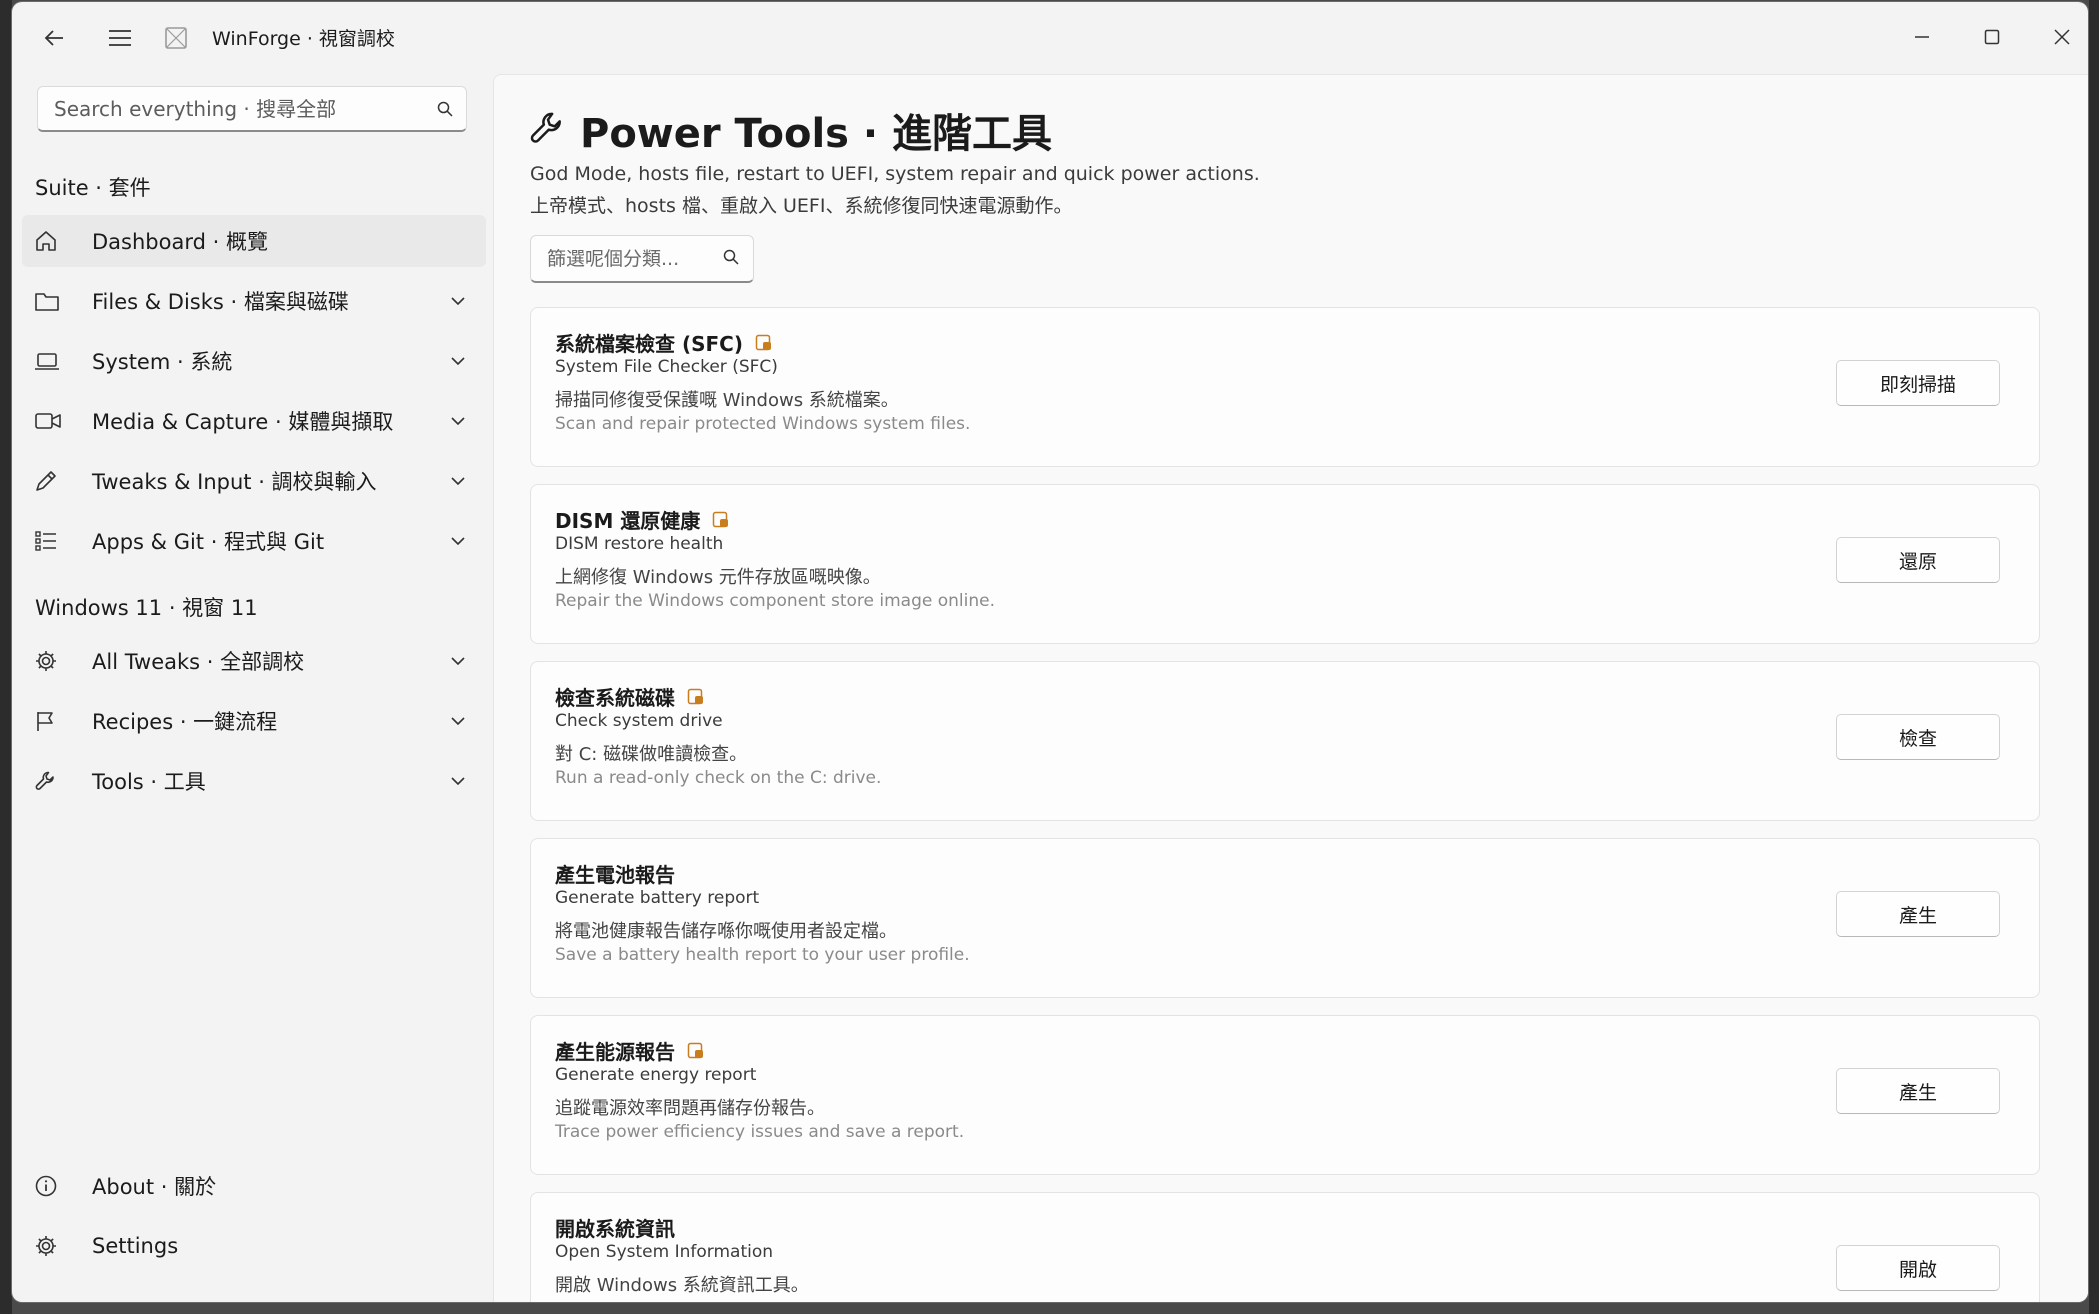 The image size is (2099, 1314). Describe the element at coordinates (154, 1187) in the screenshot. I see `sidebar-item-label: About · 關於` at that location.